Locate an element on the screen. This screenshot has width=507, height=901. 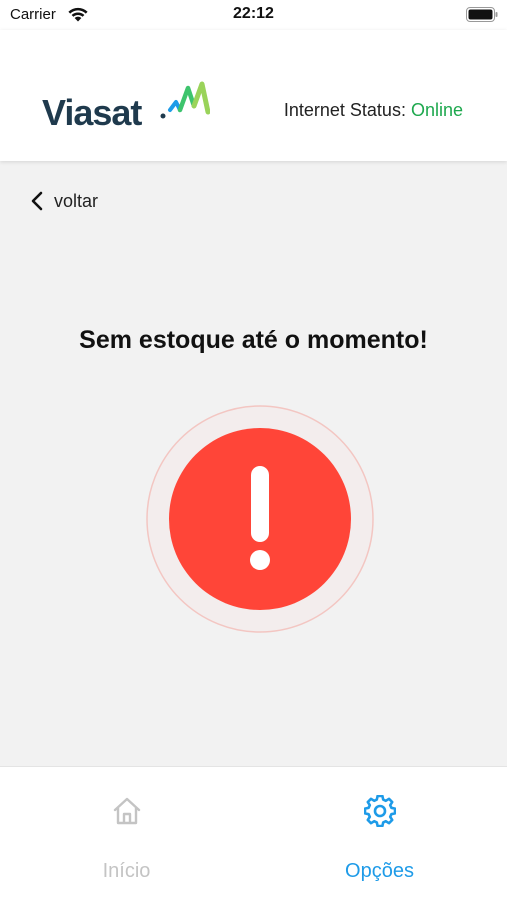
tab-inicio-label: Início is located at coordinates (126, 871).